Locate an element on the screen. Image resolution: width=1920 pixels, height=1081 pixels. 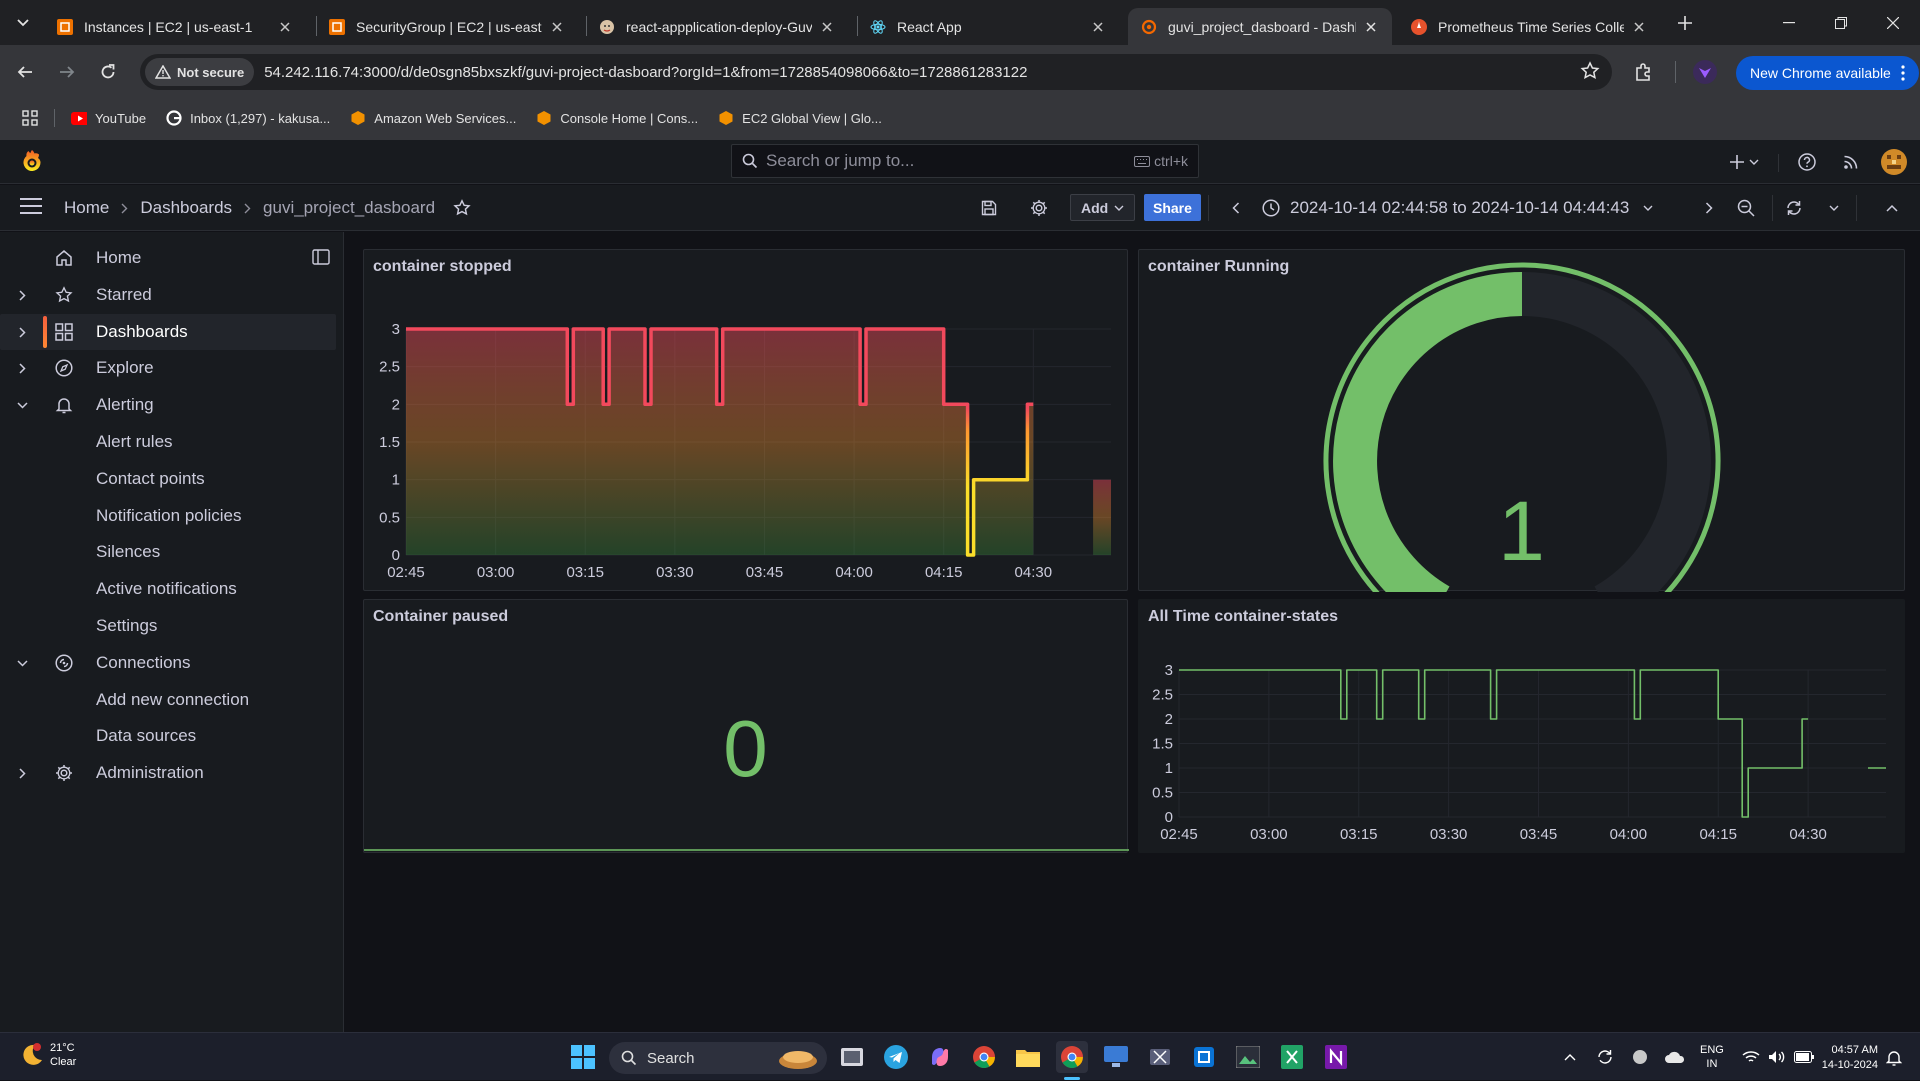
help-icon is located at coordinates (1807, 162).